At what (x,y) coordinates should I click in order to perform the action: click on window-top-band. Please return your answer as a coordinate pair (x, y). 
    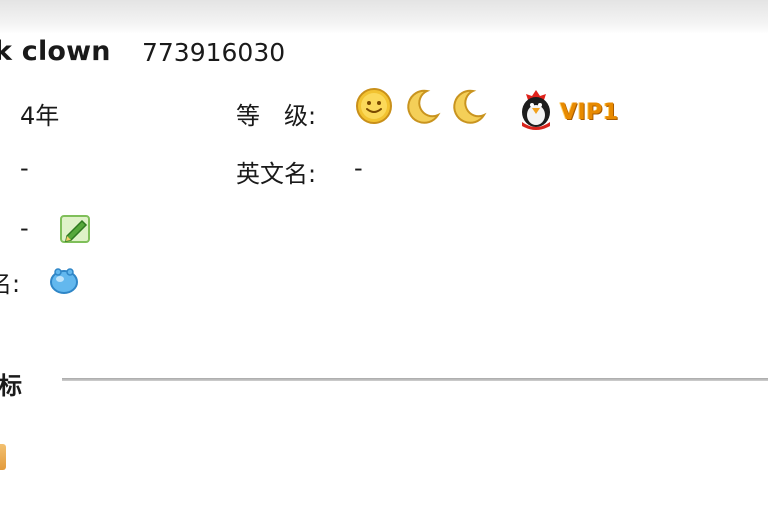
    Looking at the image, I should click on (384, 17).